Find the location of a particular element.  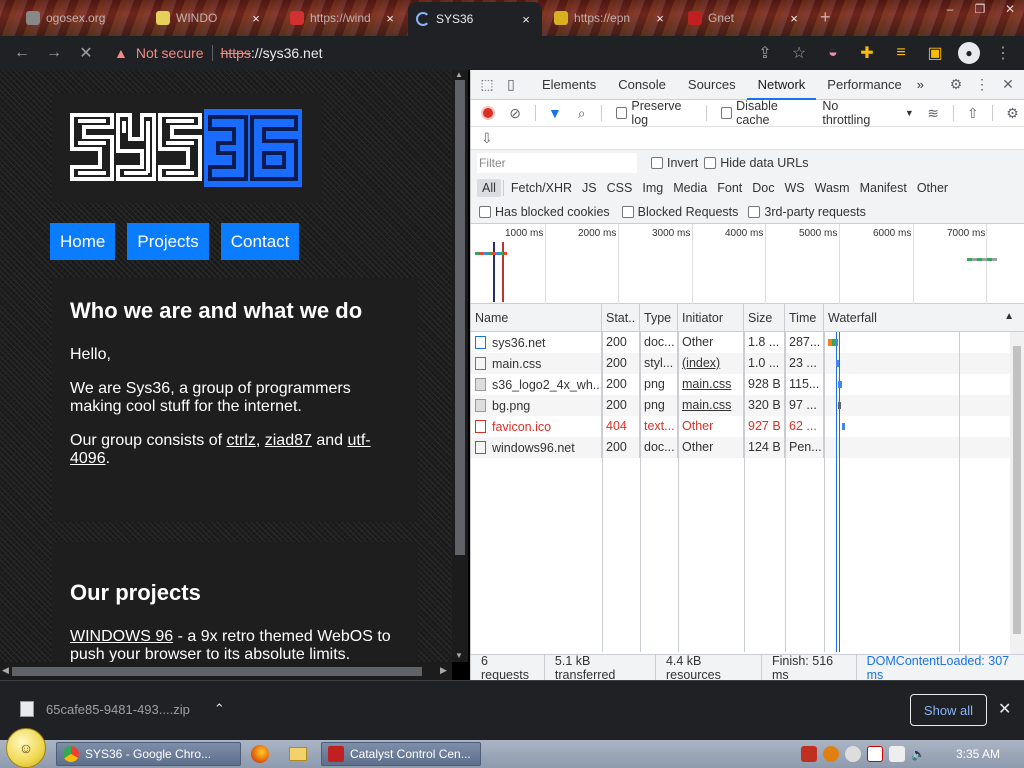

nav-contact-button: Contact is located at coordinates (260, 241).